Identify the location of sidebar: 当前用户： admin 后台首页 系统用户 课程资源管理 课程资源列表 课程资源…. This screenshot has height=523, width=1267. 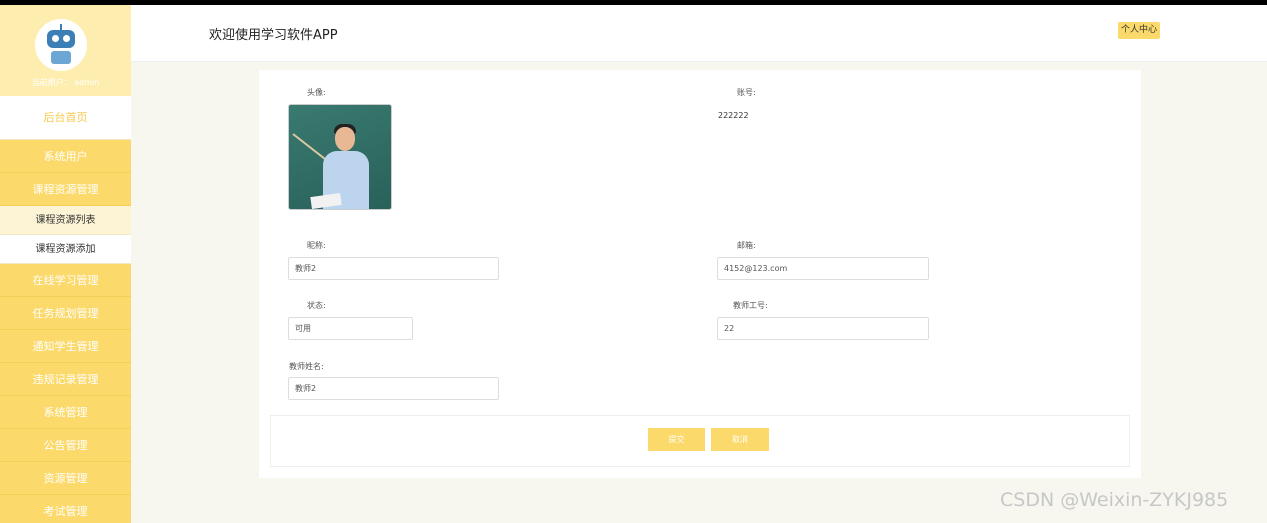
(65, 264).